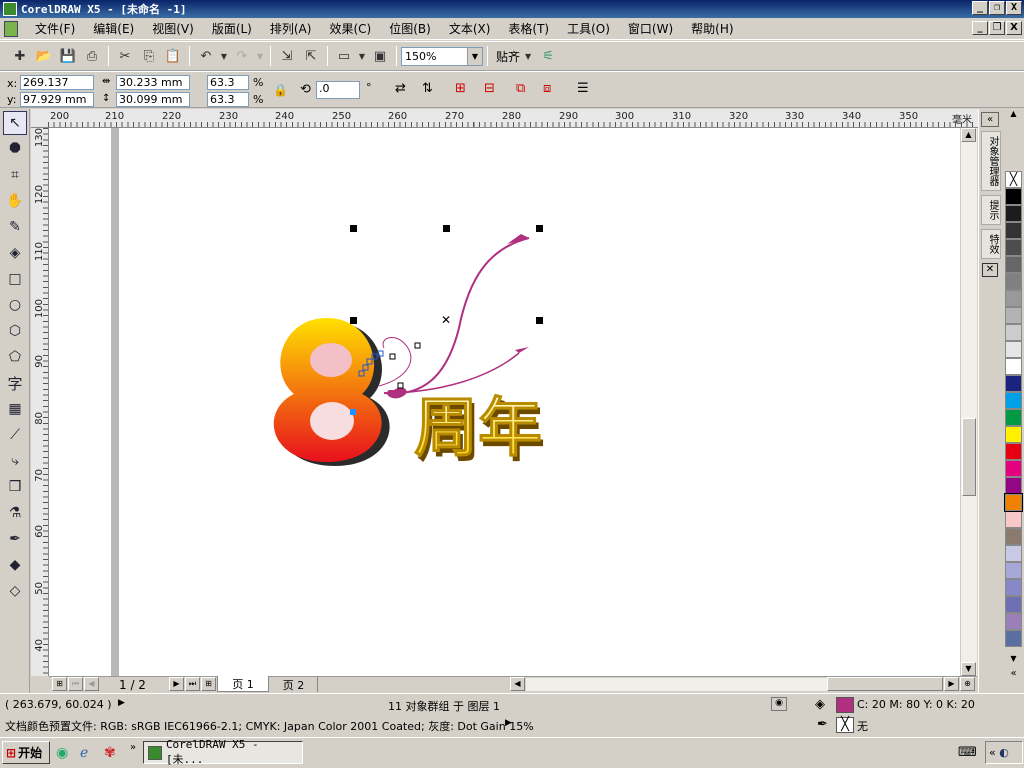  Describe the element at coordinates (15, 461) in the screenshot. I see `connector-tool-icon: ⤷` at that location.